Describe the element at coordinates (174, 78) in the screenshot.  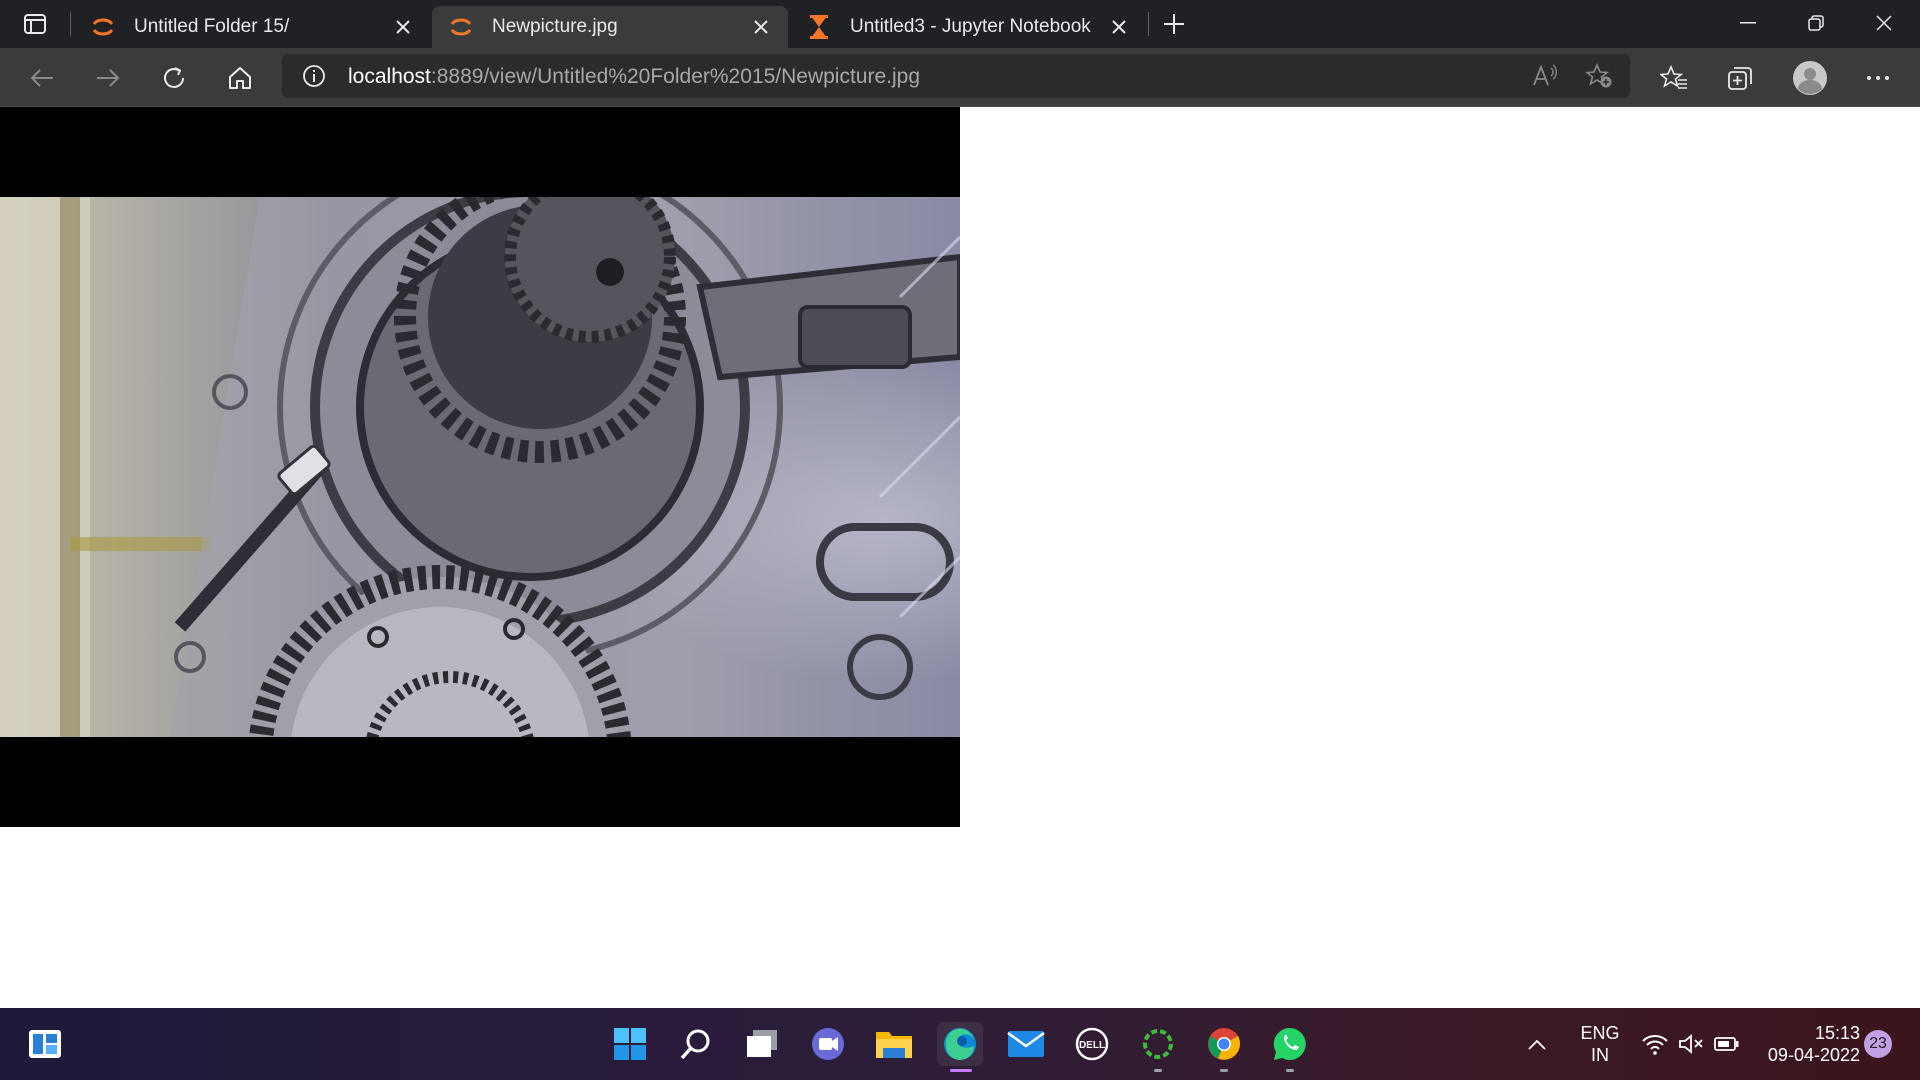
I see `refresh-icon` at that location.